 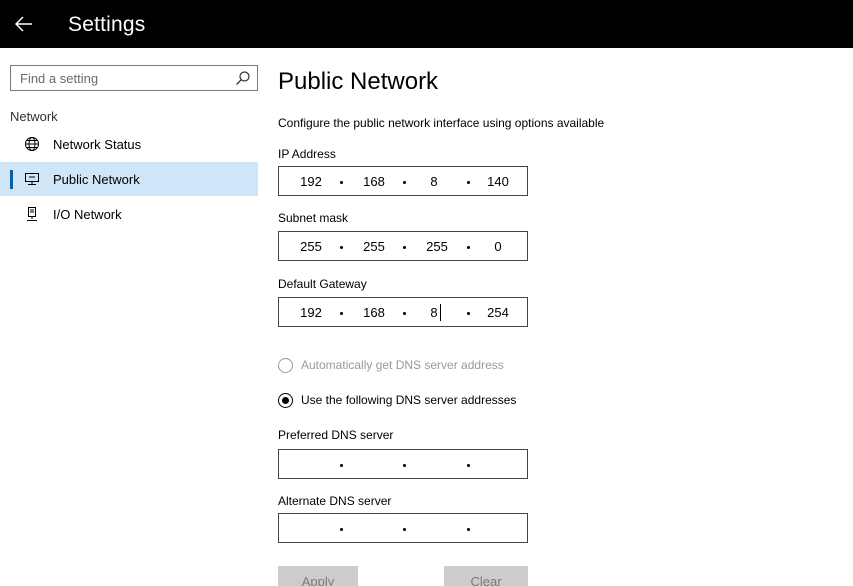 What do you see at coordinates (318, 576) in the screenshot?
I see `apply-button: Apply` at bounding box center [318, 576].